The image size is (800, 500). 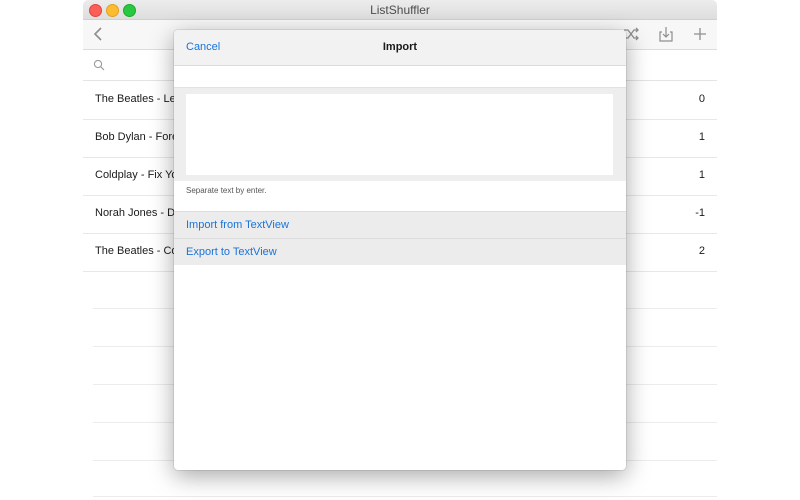 I want to click on textview-hint: Separate text by enter., so click(x=226, y=190).